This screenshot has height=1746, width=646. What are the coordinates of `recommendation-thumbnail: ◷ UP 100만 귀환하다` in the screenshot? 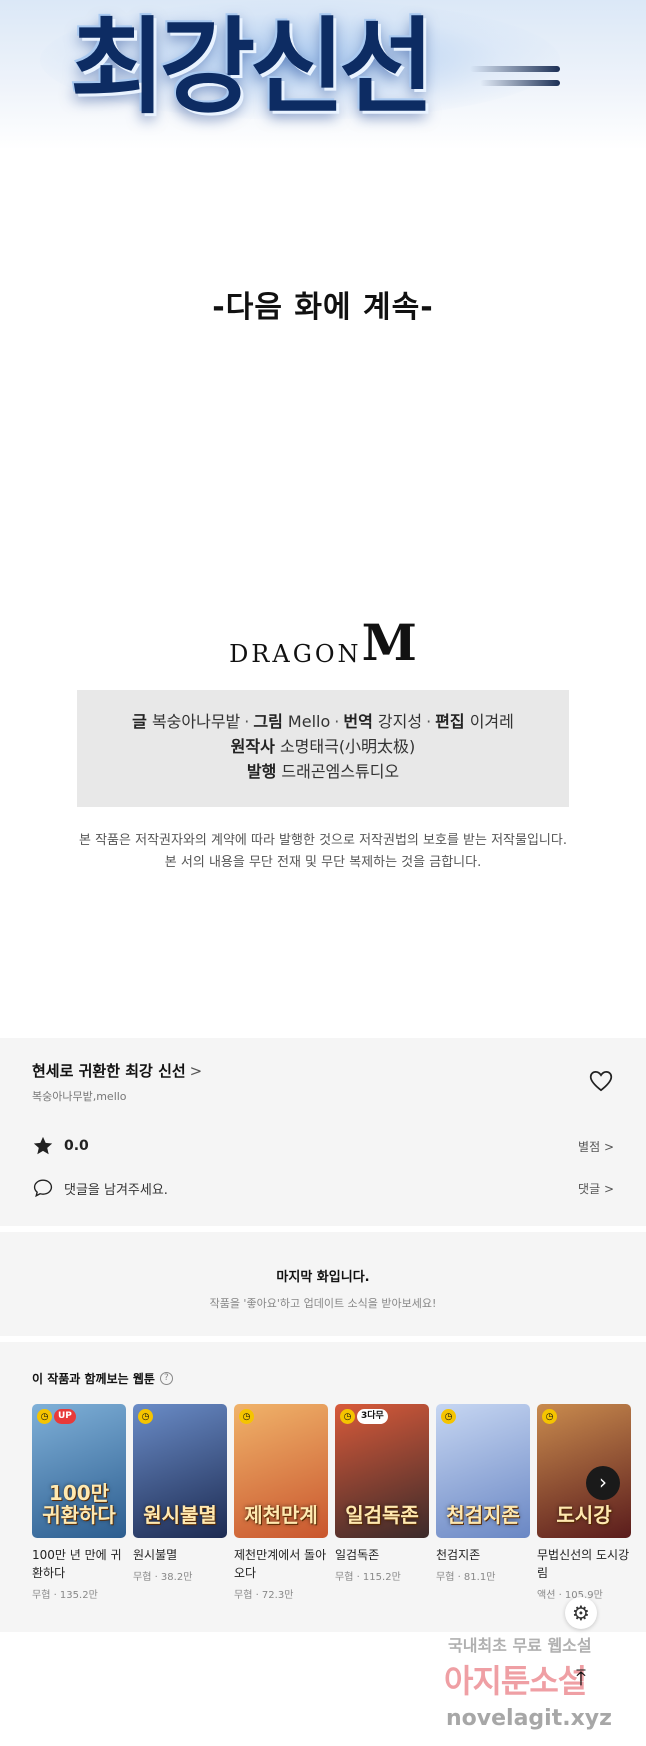 It's located at (79, 1471).